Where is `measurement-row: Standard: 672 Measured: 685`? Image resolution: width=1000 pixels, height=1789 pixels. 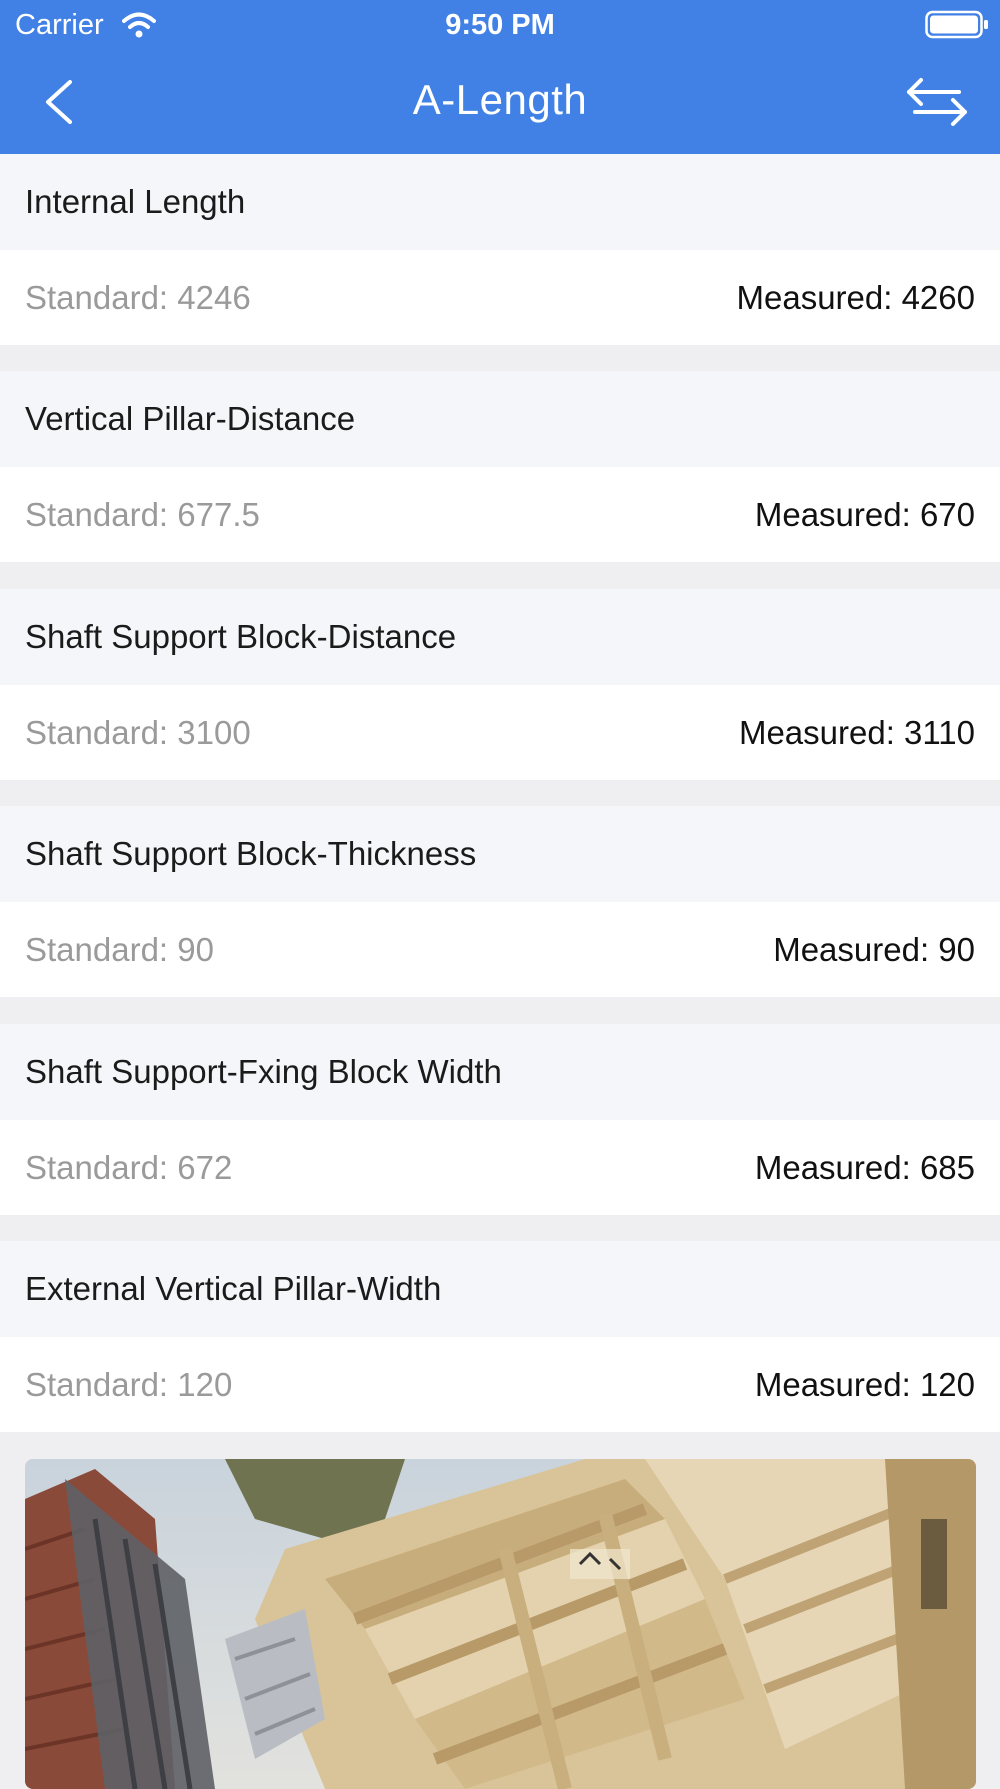 measurement-row: Standard: 672 Measured: 685 is located at coordinates (500, 1167).